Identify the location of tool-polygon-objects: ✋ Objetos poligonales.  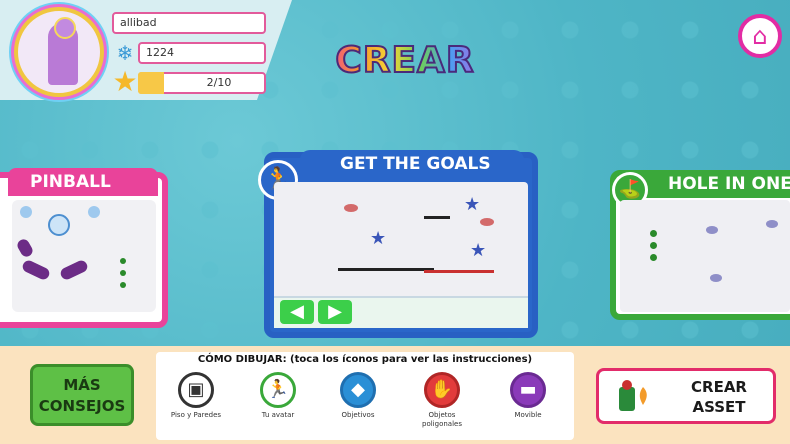
(442, 405).